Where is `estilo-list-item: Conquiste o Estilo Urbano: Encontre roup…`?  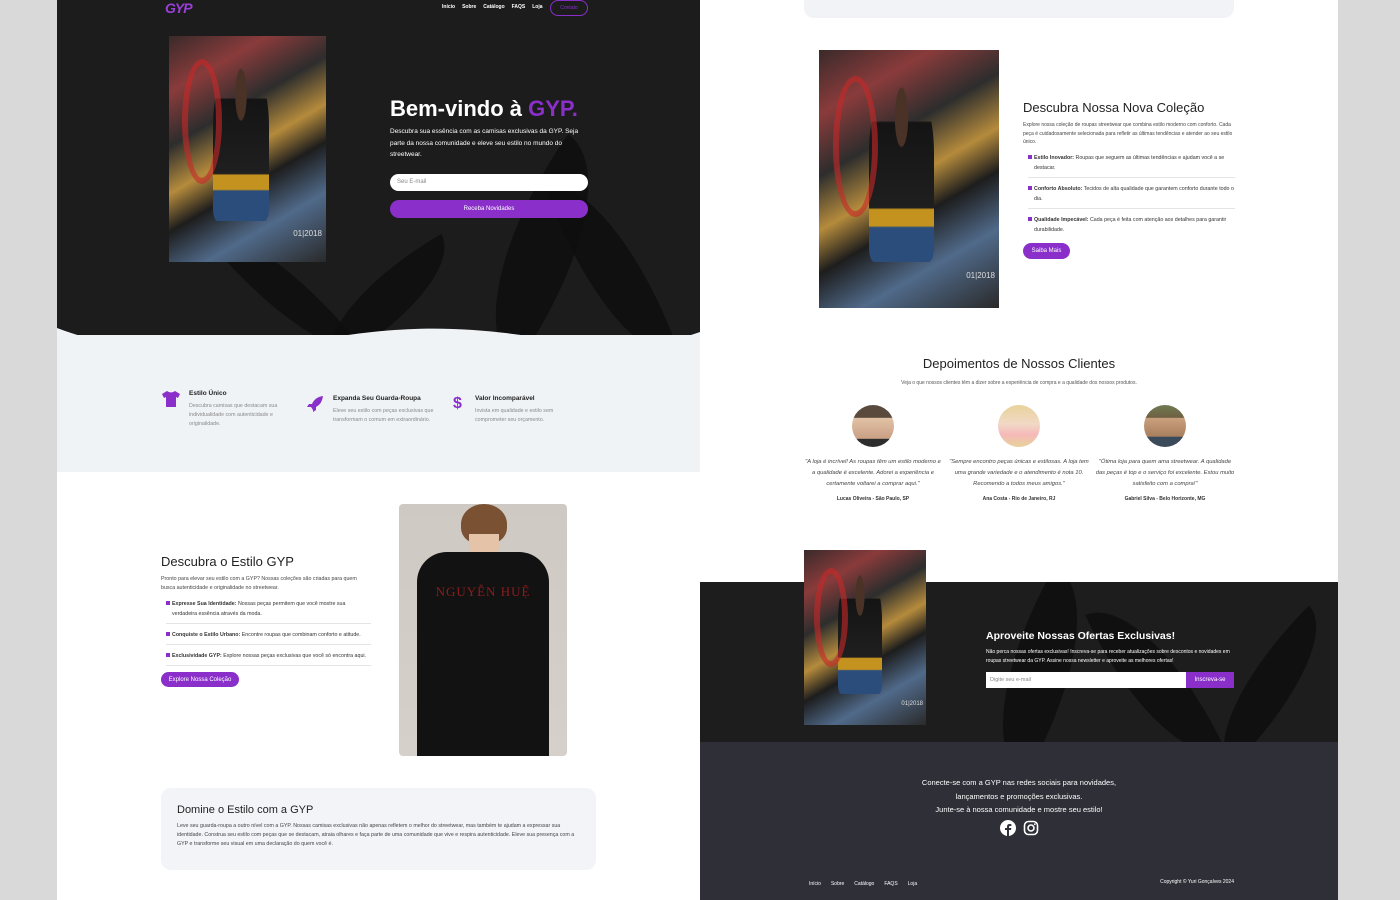
estilo-list-item: Conquiste o Estilo Urbano: Encontre roup… is located at coordinates (268, 635).